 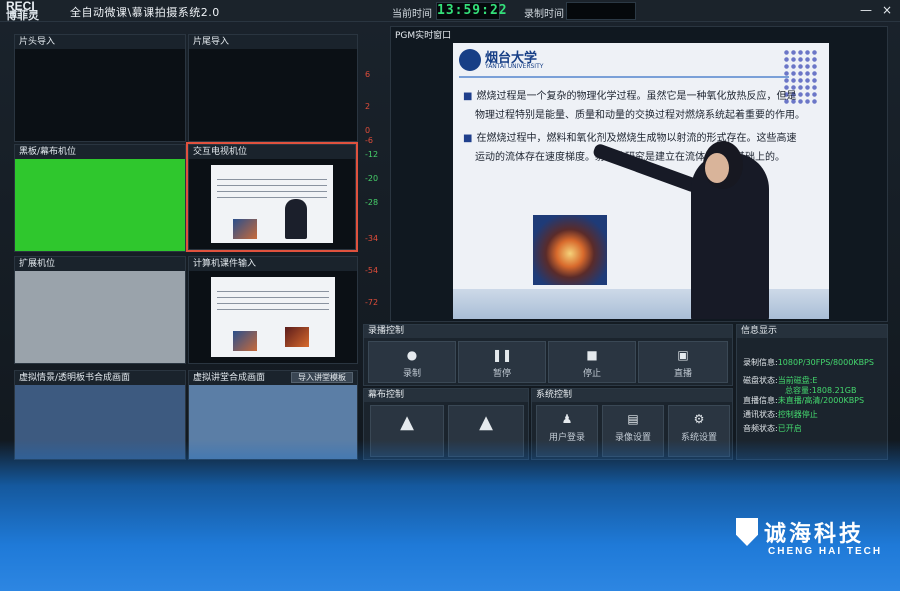 I want to click on meter-tick: -28, so click(x=372, y=202).